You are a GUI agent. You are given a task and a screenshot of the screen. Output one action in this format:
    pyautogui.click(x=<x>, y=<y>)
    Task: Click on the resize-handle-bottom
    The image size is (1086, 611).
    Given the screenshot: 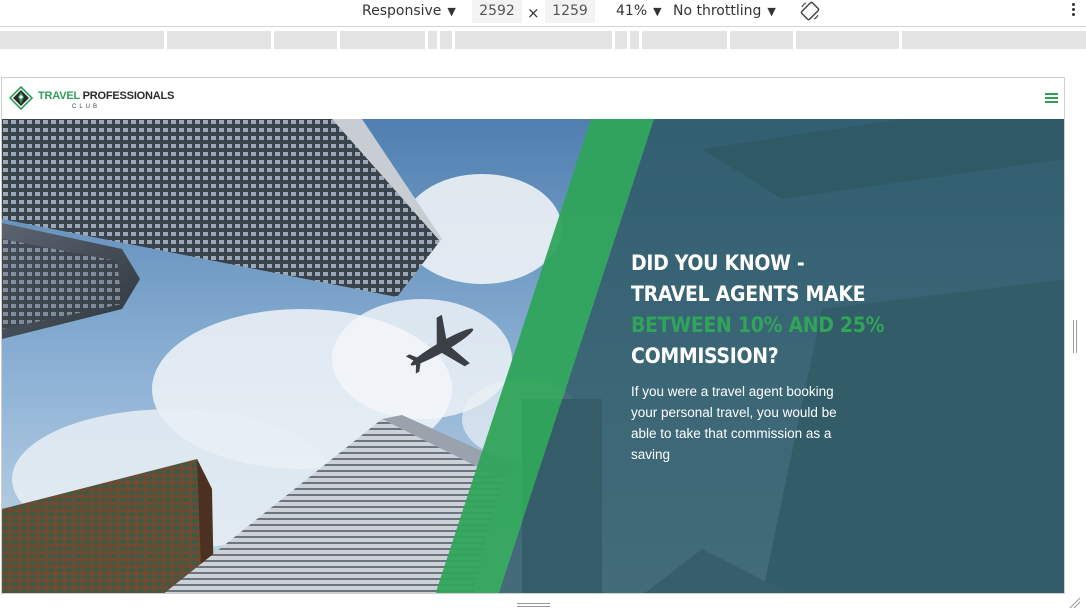 What is the action you would take?
    pyautogui.click(x=533, y=606)
    